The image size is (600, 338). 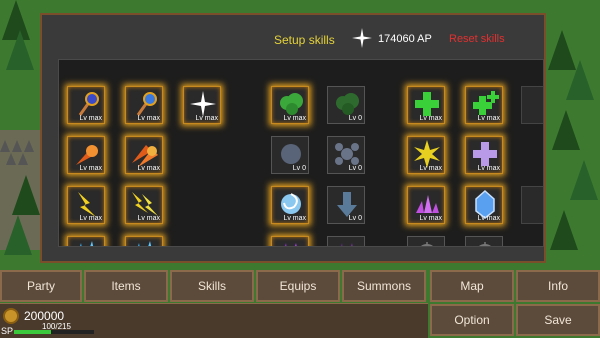 What do you see at coordinates (126, 286) in the screenshot?
I see `items-button: Items` at bounding box center [126, 286].